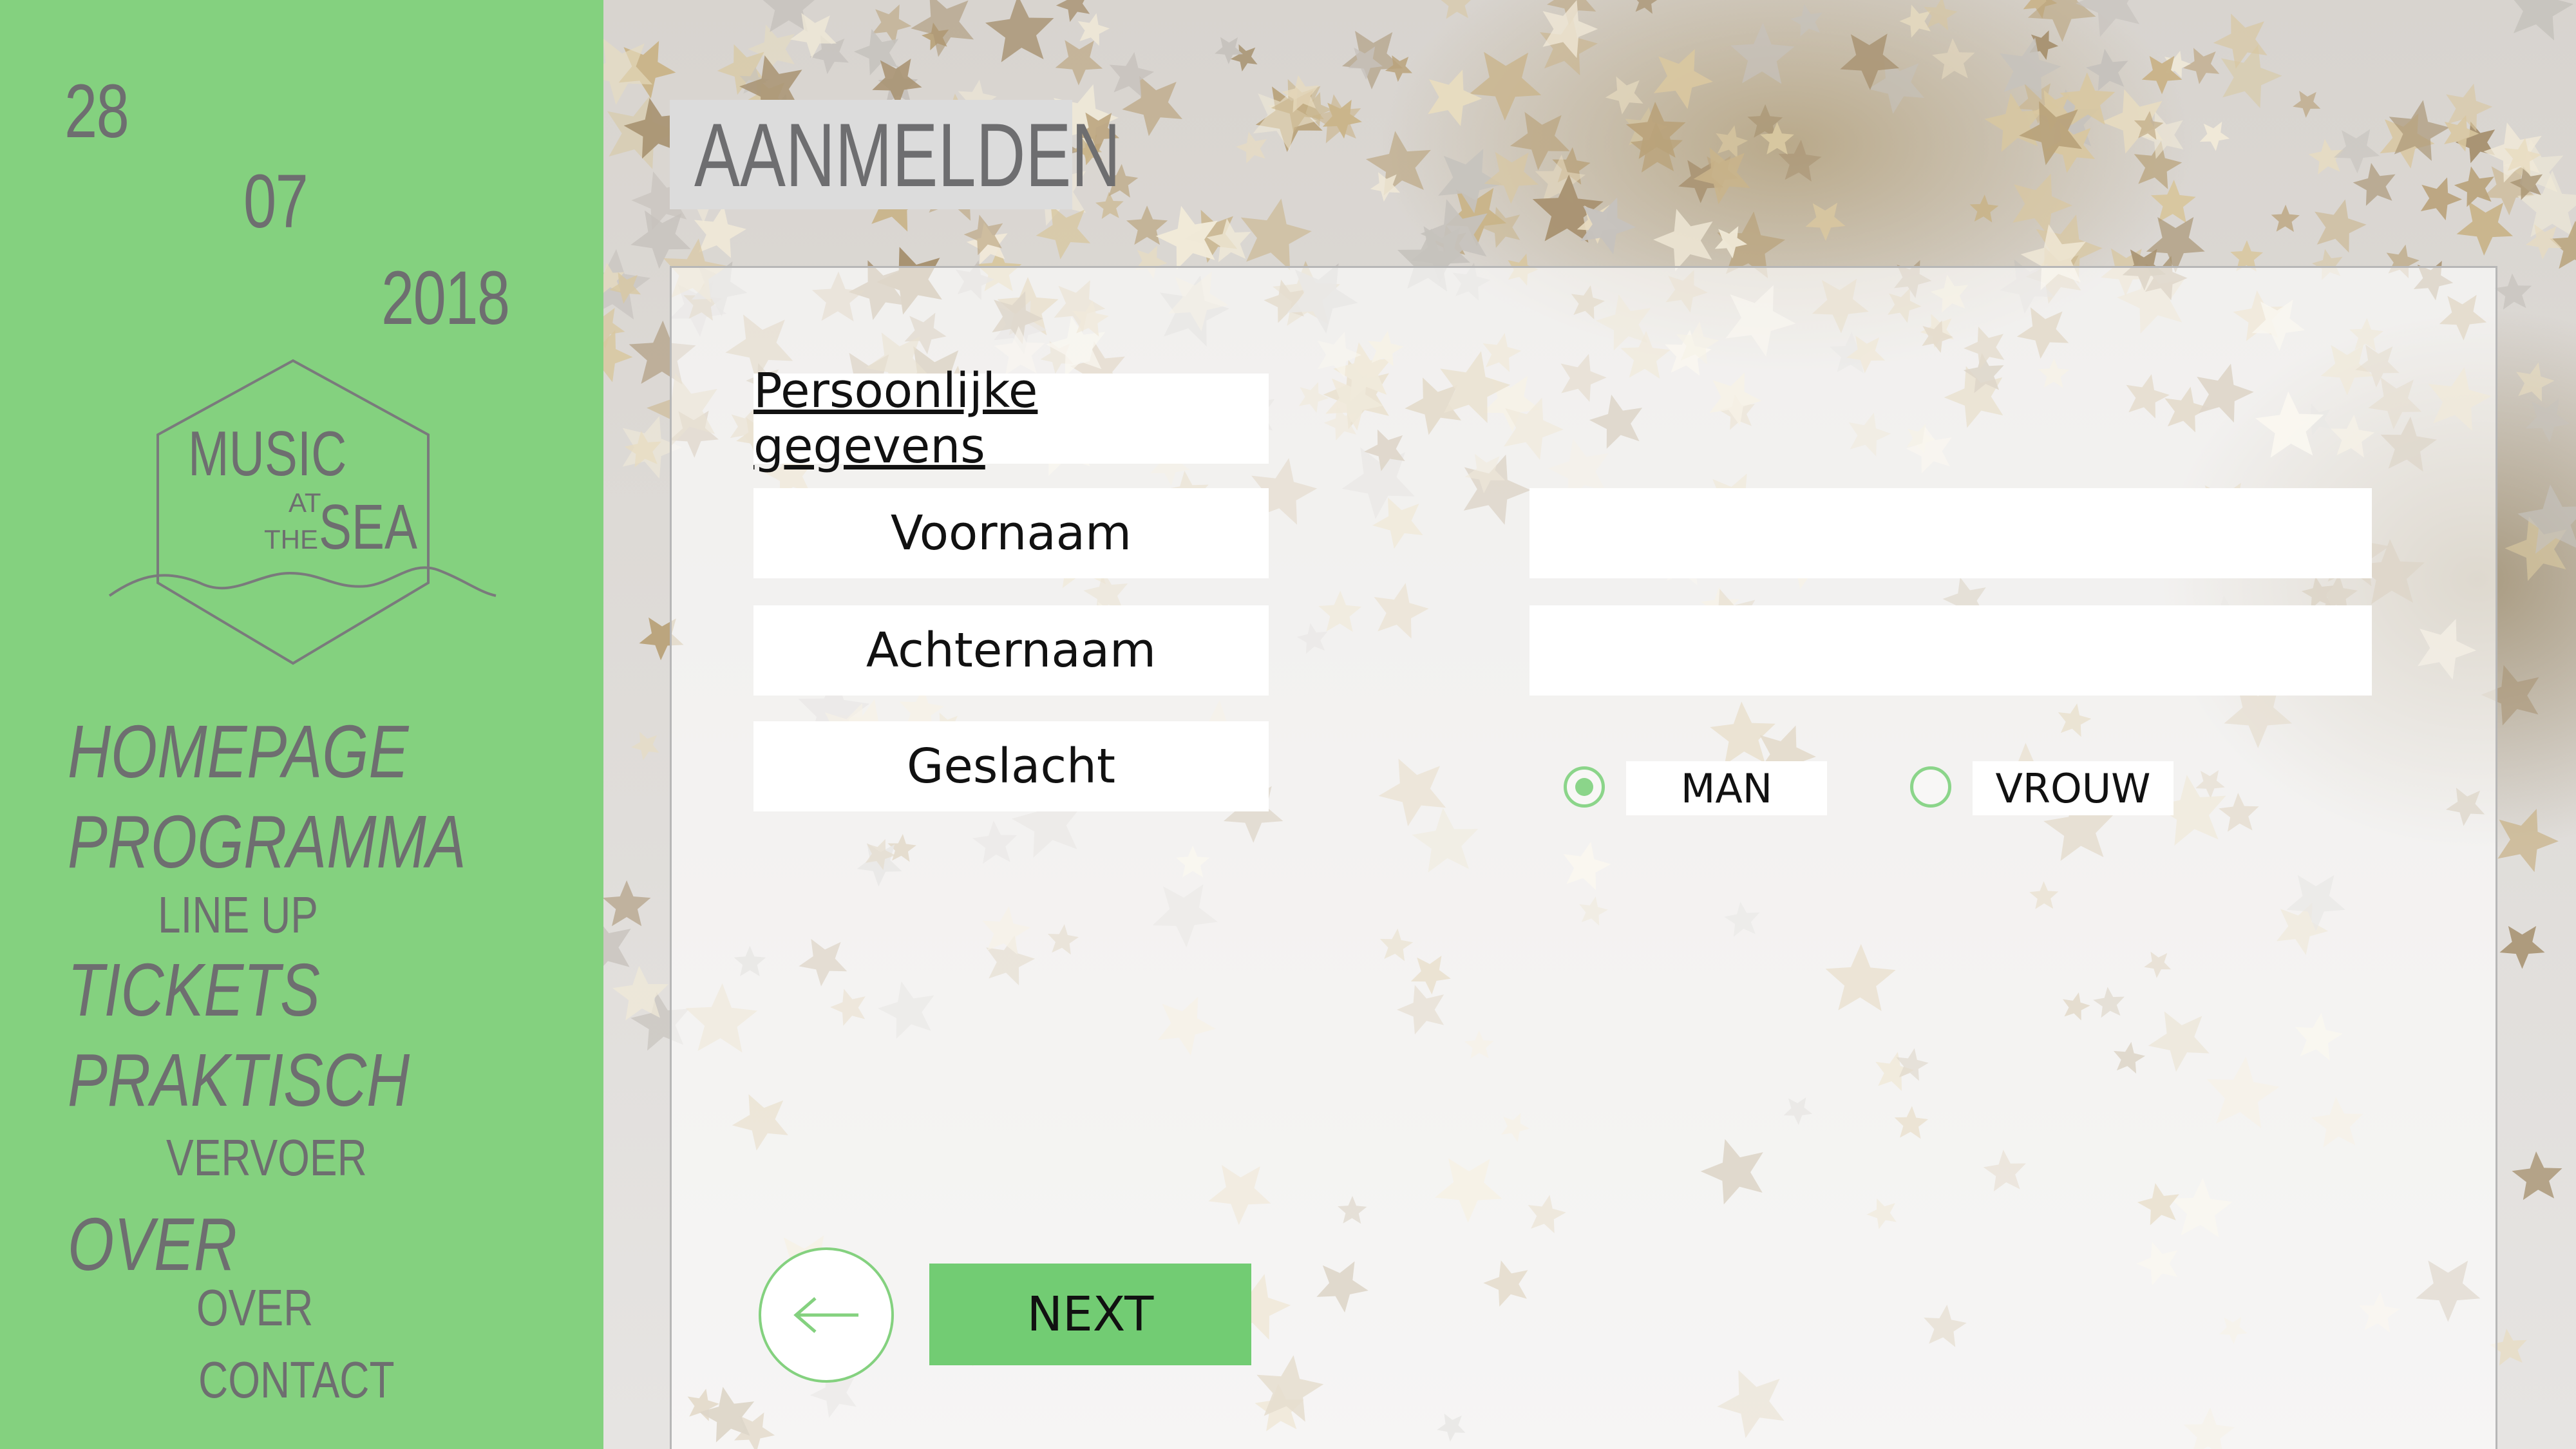 The height and width of the screenshot is (1449, 2576). I want to click on arrow-left-icon, so click(825, 1315).